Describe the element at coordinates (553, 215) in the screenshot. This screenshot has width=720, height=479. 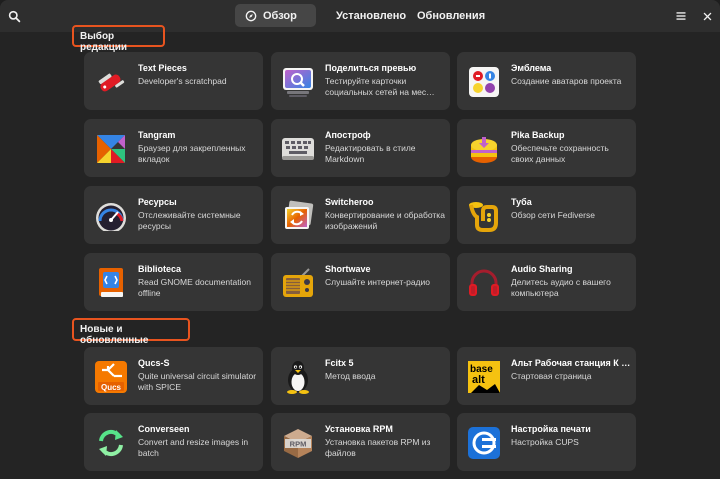
I see `app-description: Обзор сети Fediverse` at that location.